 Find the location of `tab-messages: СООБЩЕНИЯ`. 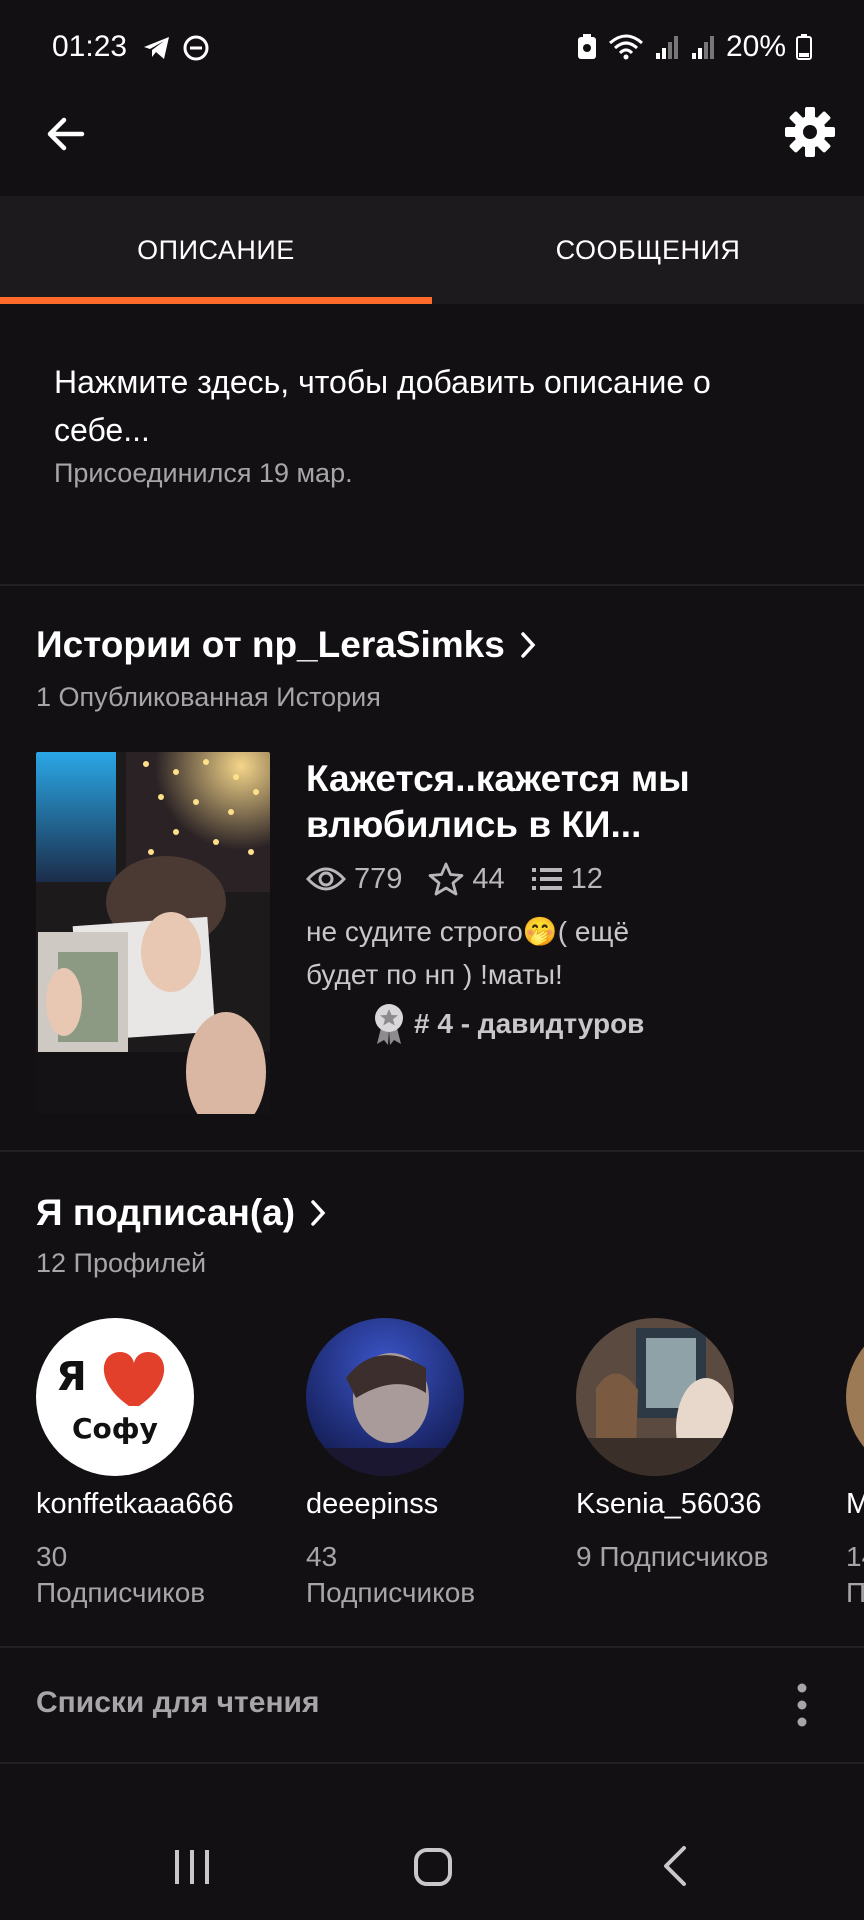

tab-messages: СООБЩЕНИЯ is located at coordinates (648, 250).